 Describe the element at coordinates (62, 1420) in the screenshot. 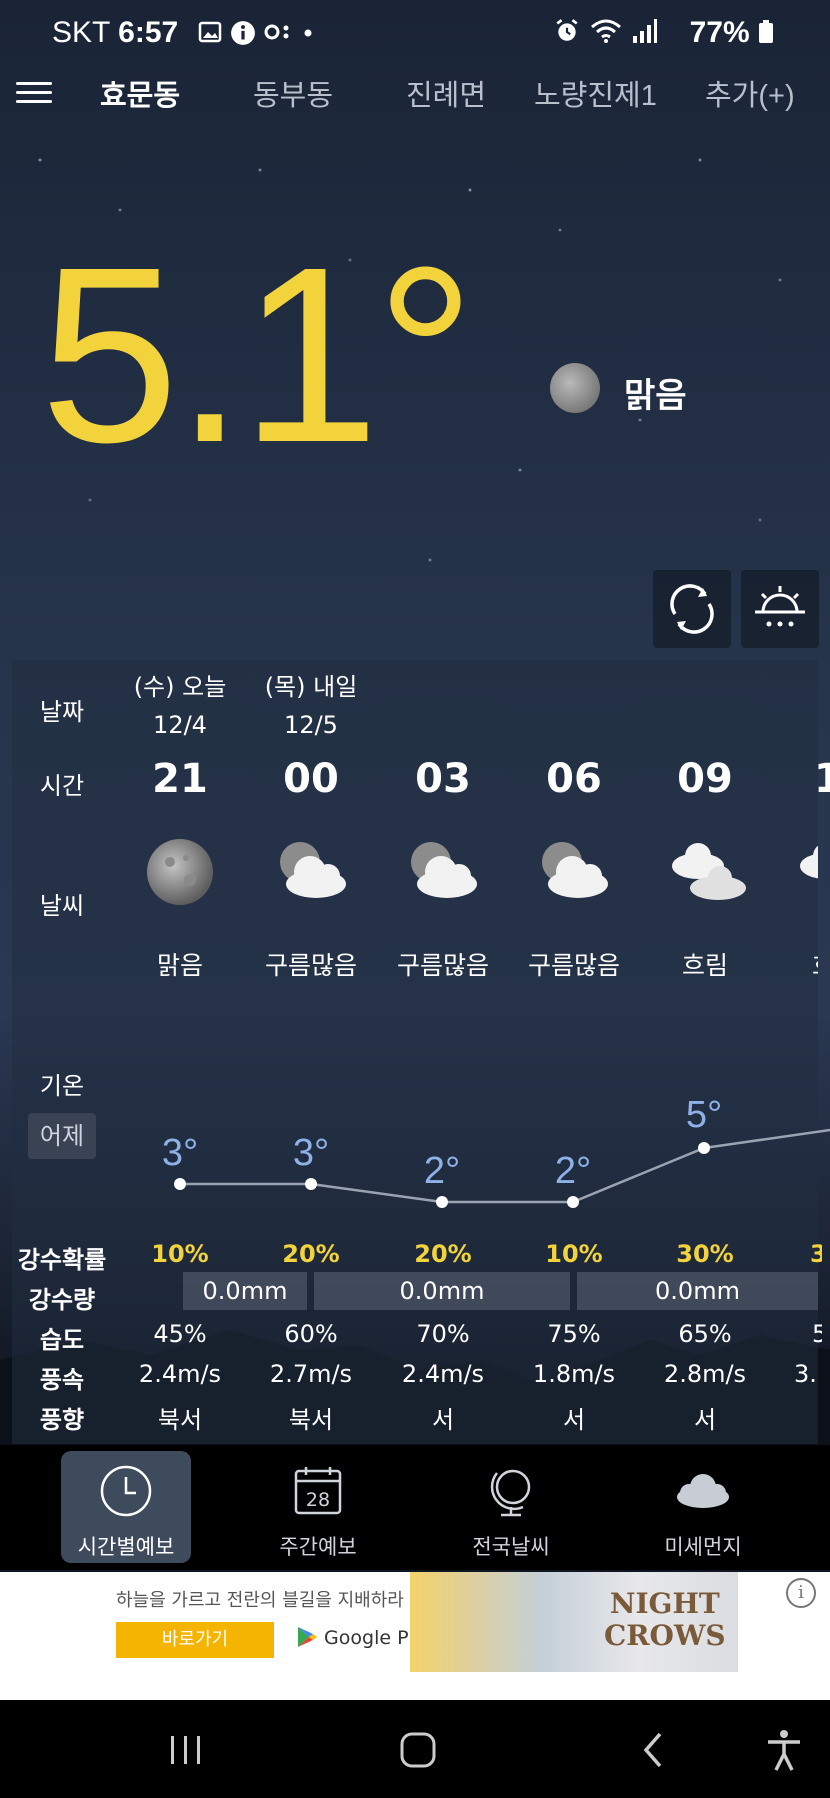

I see `row-label-wind-dir: 풍향` at that location.